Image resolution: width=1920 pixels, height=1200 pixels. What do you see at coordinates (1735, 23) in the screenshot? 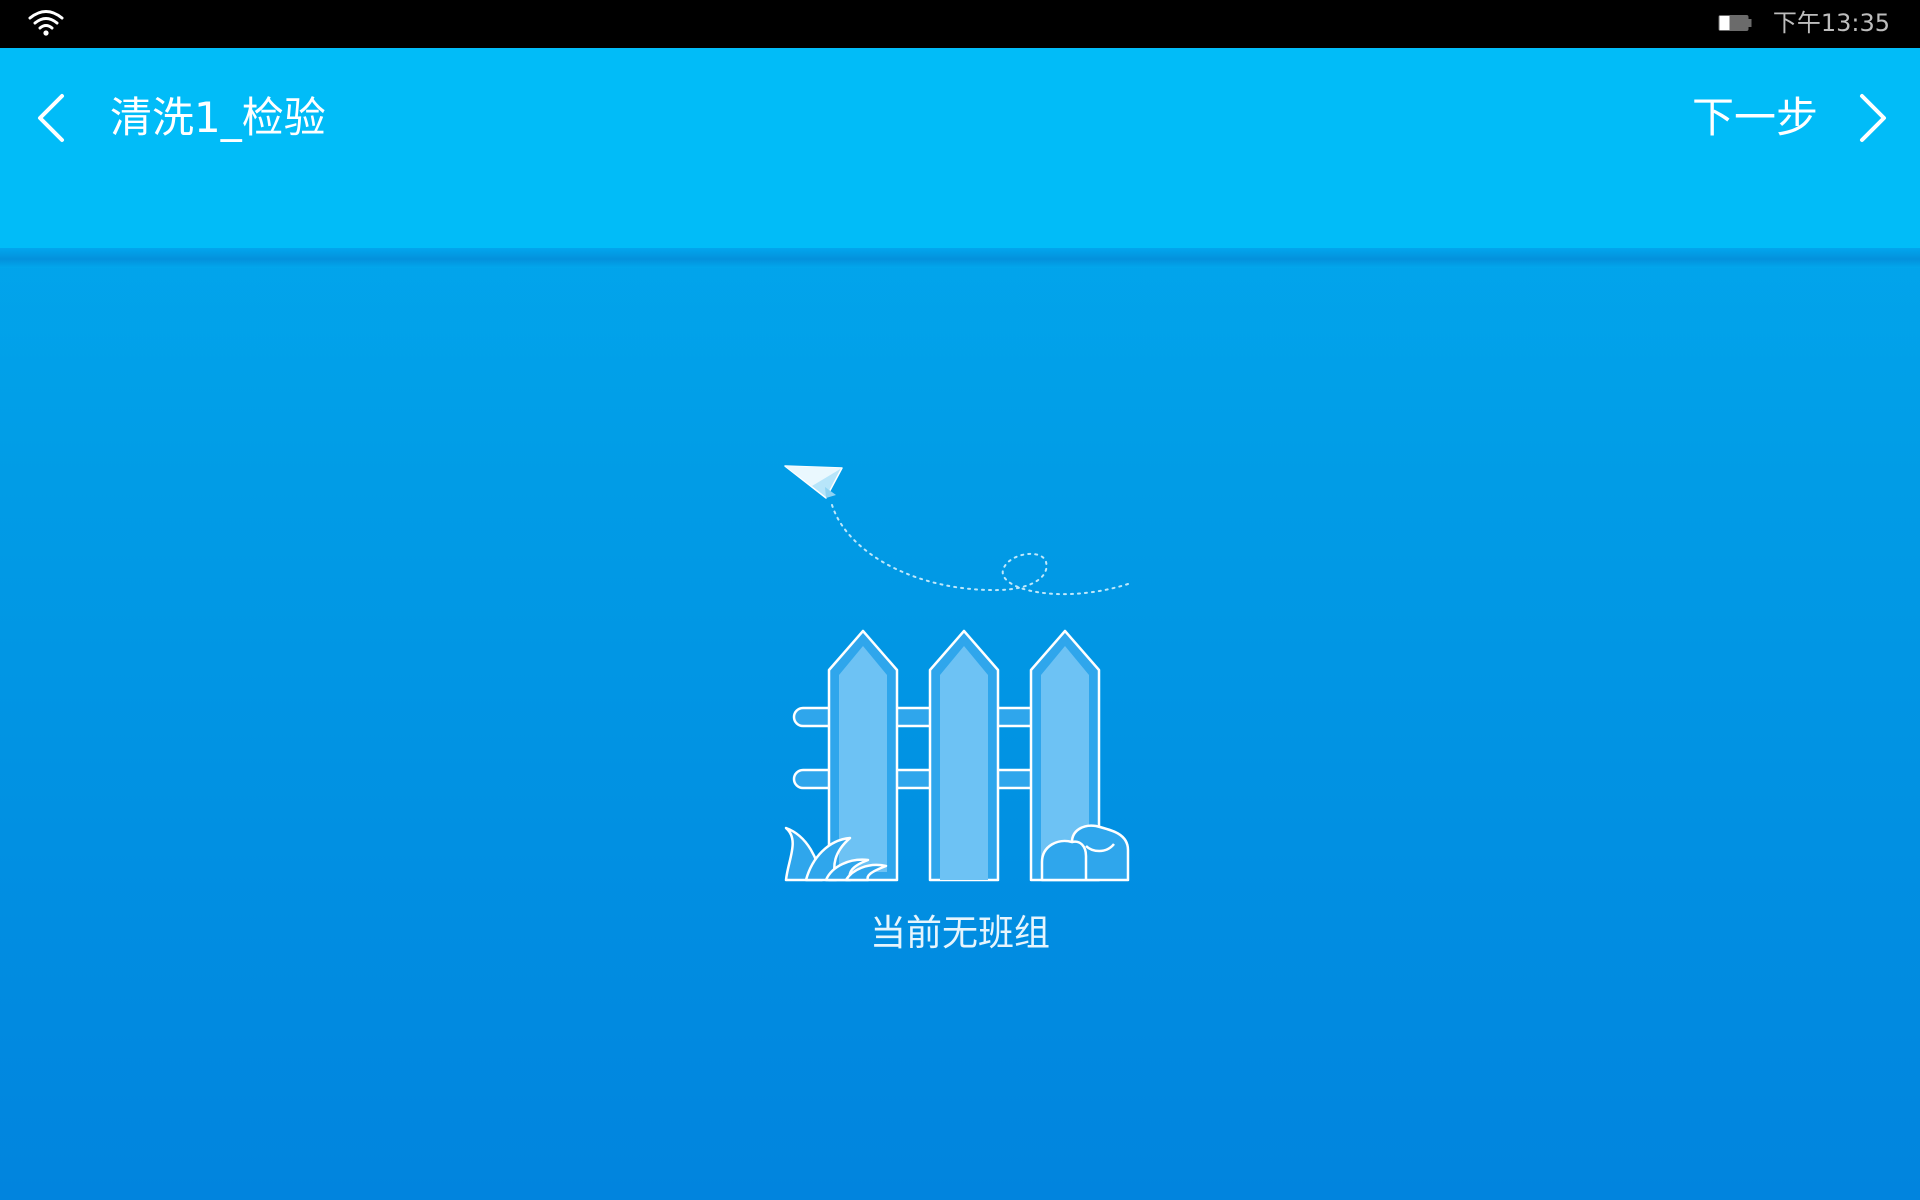
I see `battery-icon` at bounding box center [1735, 23].